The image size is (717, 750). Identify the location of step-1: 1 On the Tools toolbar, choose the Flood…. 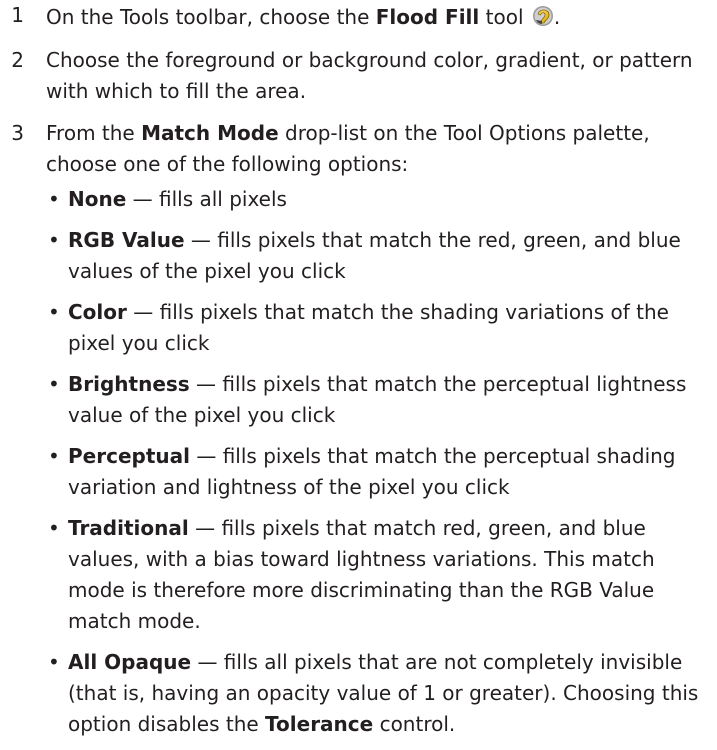
(358, 16).